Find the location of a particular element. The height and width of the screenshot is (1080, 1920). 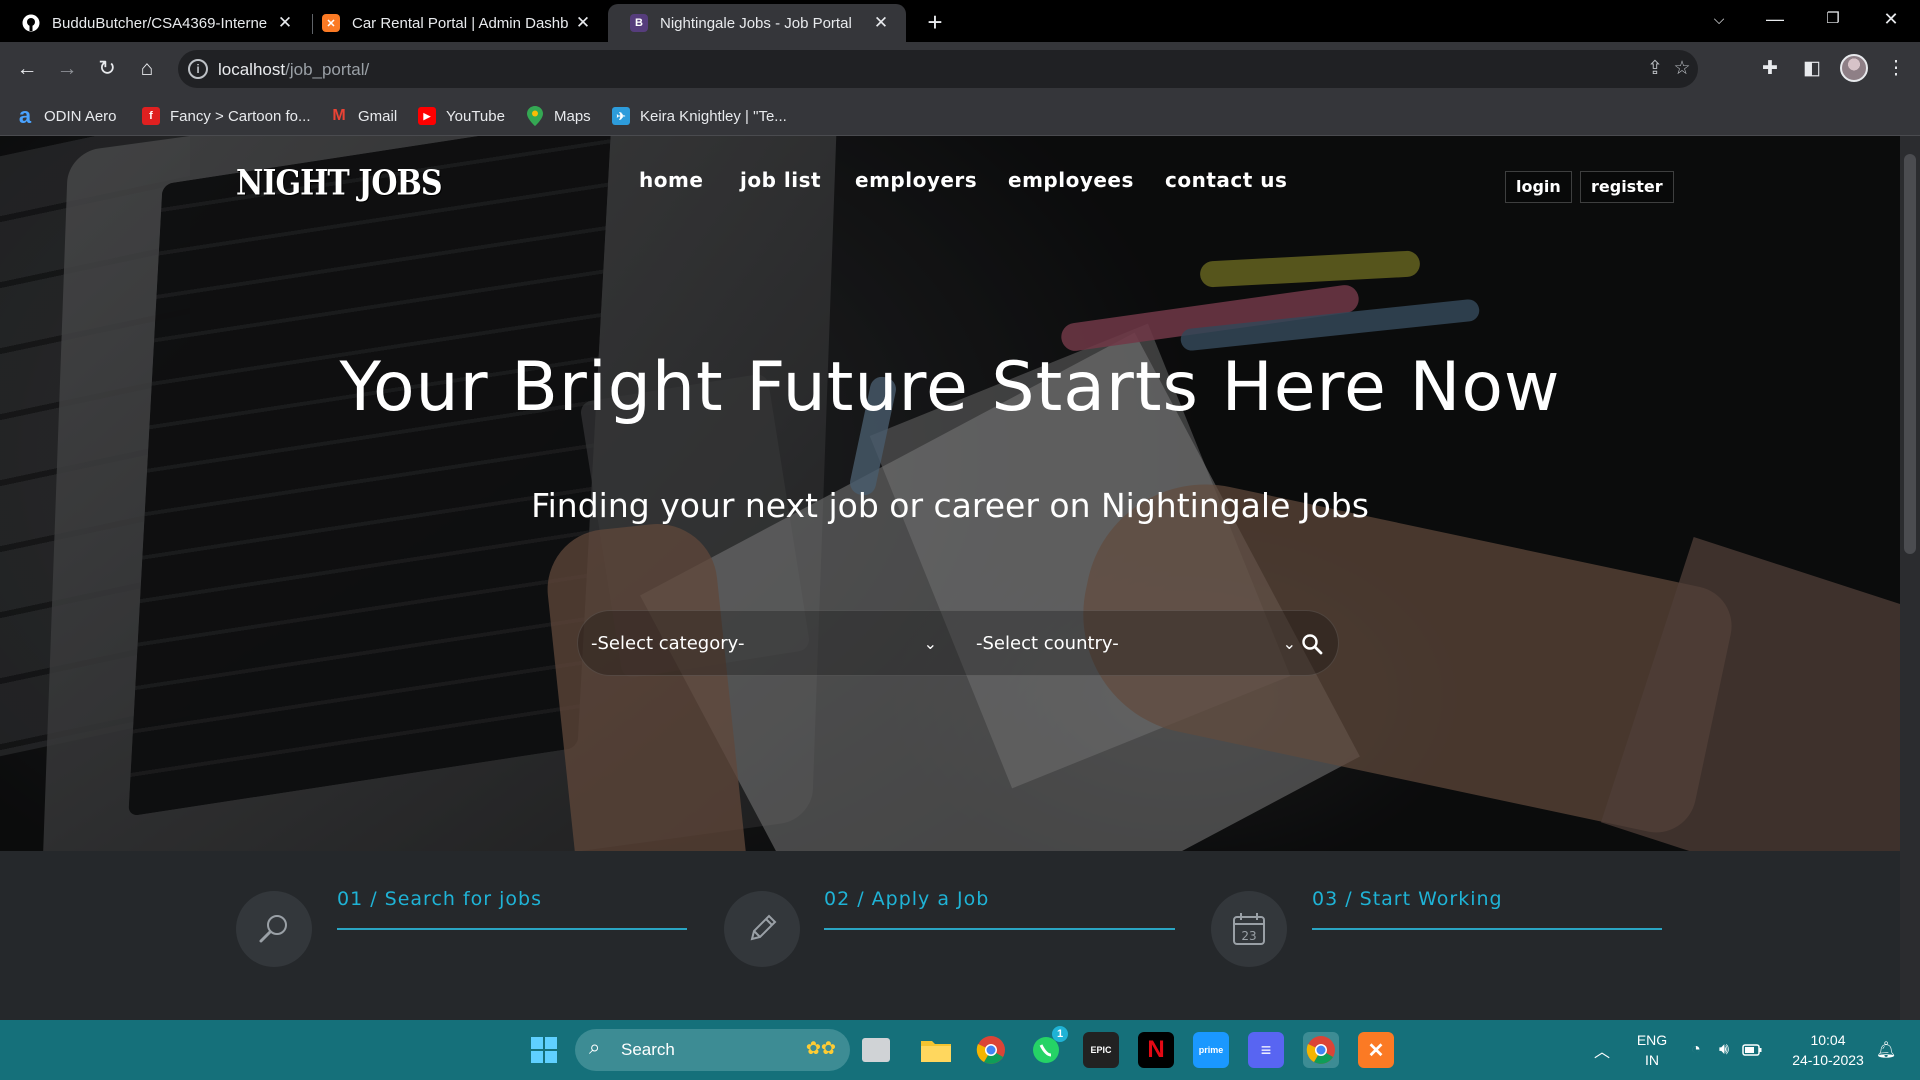

search-highlight-icon: ✿✿ is located at coordinates (820, 1048).